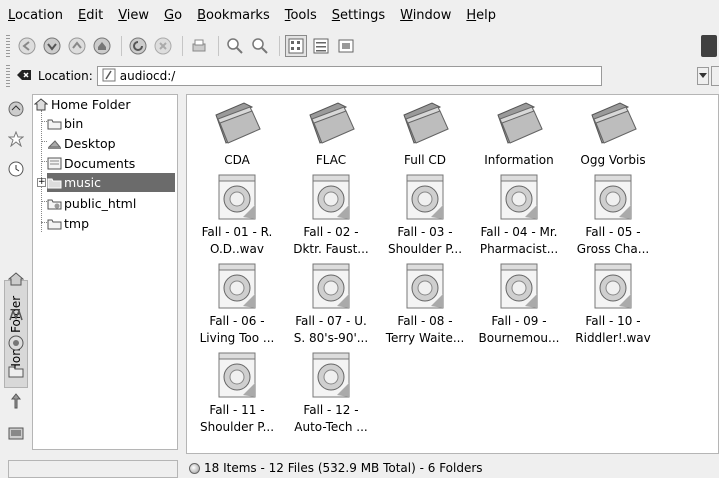 Image resolution: width=719 pixels, height=478 pixels. Describe the element at coordinates (237, 134) in the screenshot. I see `folder-item: CDA` at that location.